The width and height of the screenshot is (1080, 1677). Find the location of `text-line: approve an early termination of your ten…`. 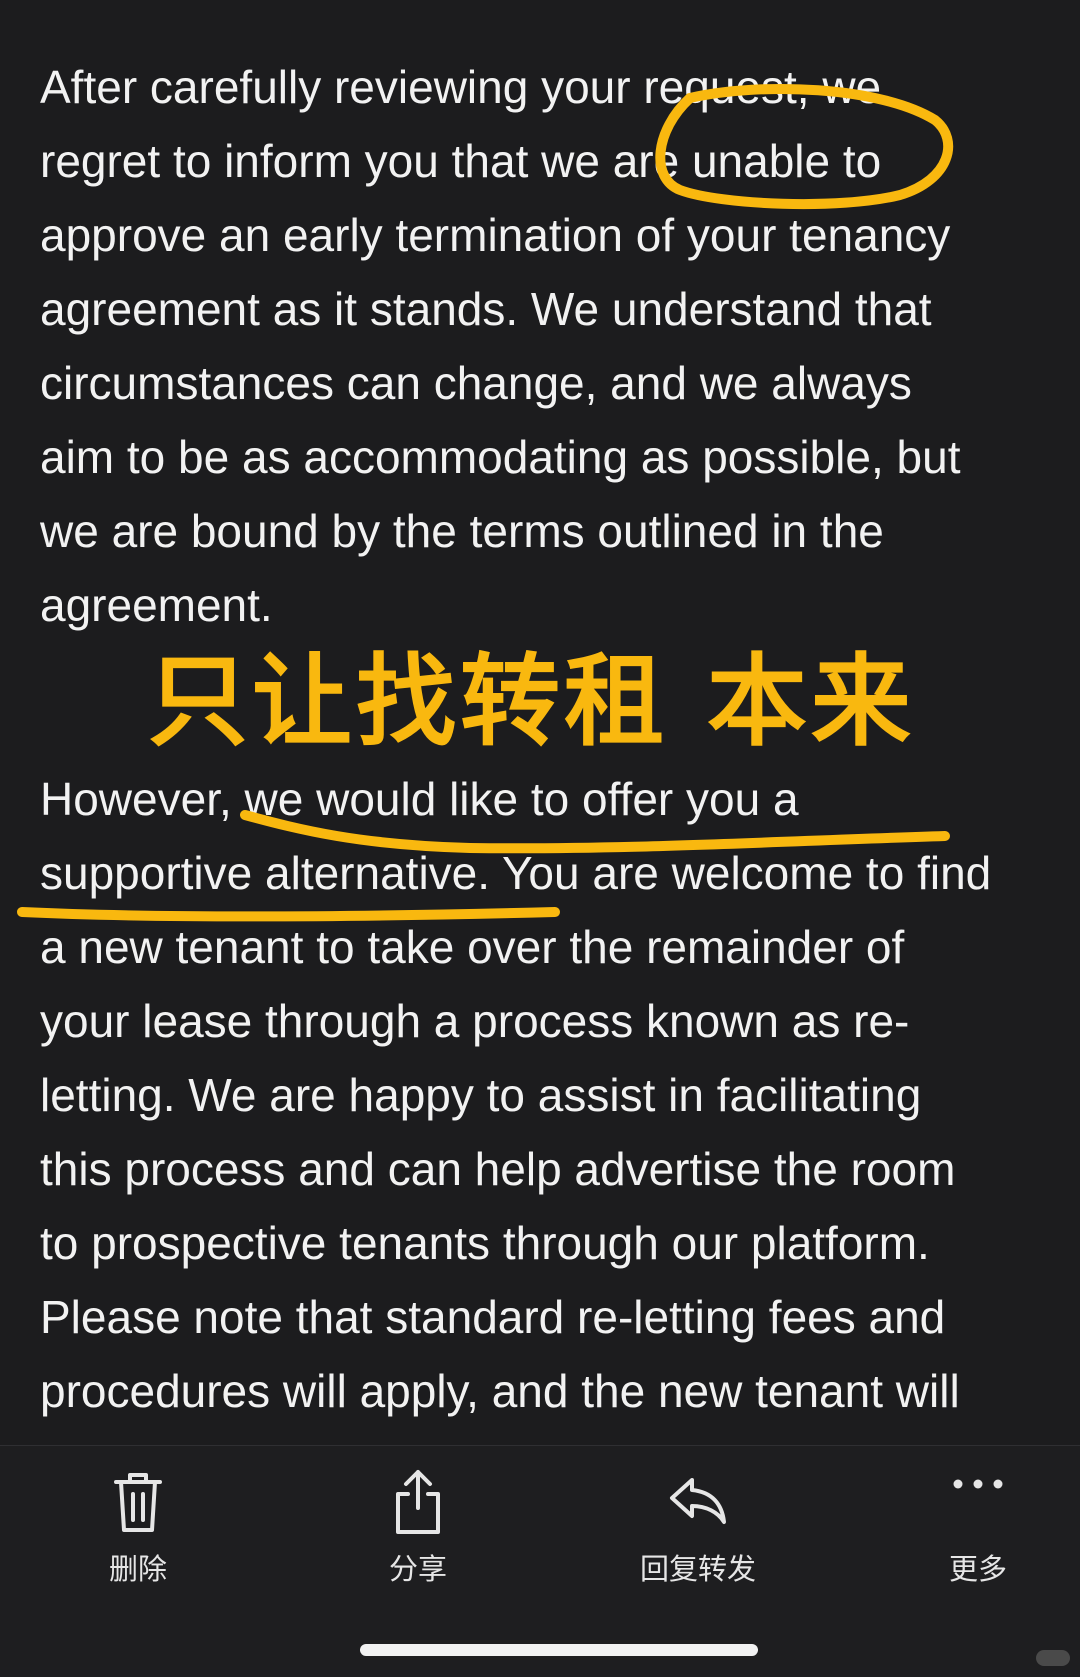

text-line: approve an early termination of your ten… is located at coordinates (495, 235).